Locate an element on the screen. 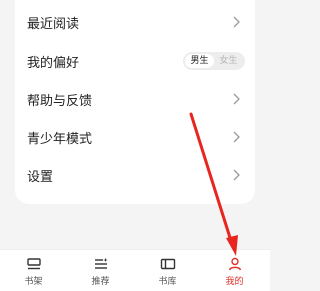  recommend-icon is located at coordinates (101, 263).